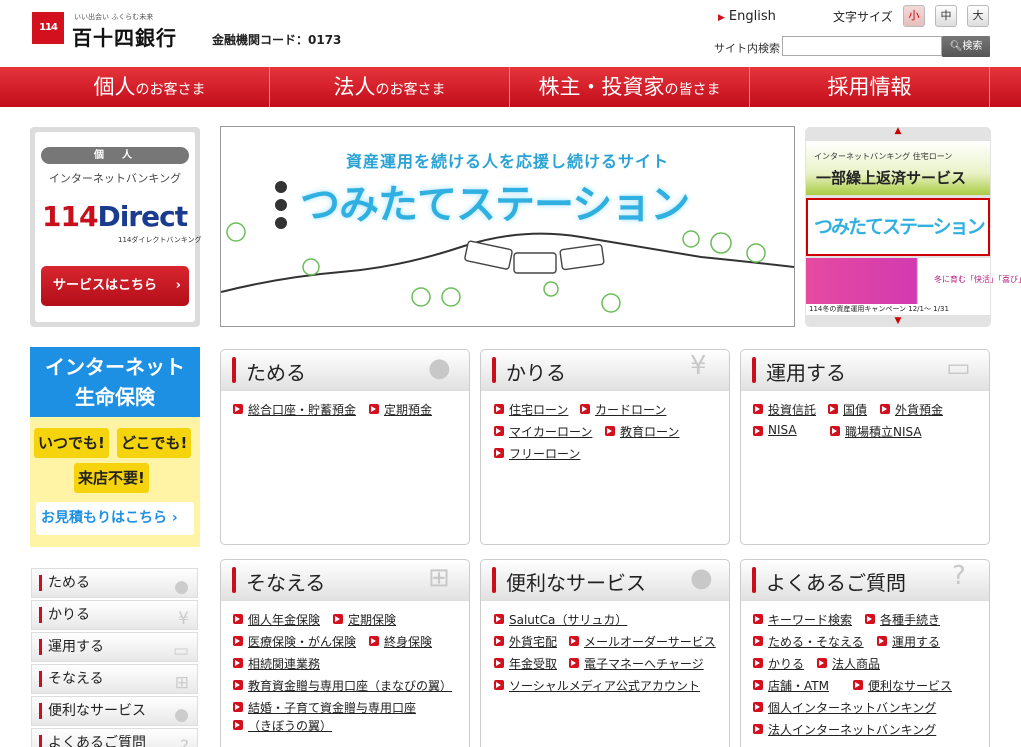  Describe the element at coordinates (908, 641) in the screenshot. I see `link: 運用する` at that location.